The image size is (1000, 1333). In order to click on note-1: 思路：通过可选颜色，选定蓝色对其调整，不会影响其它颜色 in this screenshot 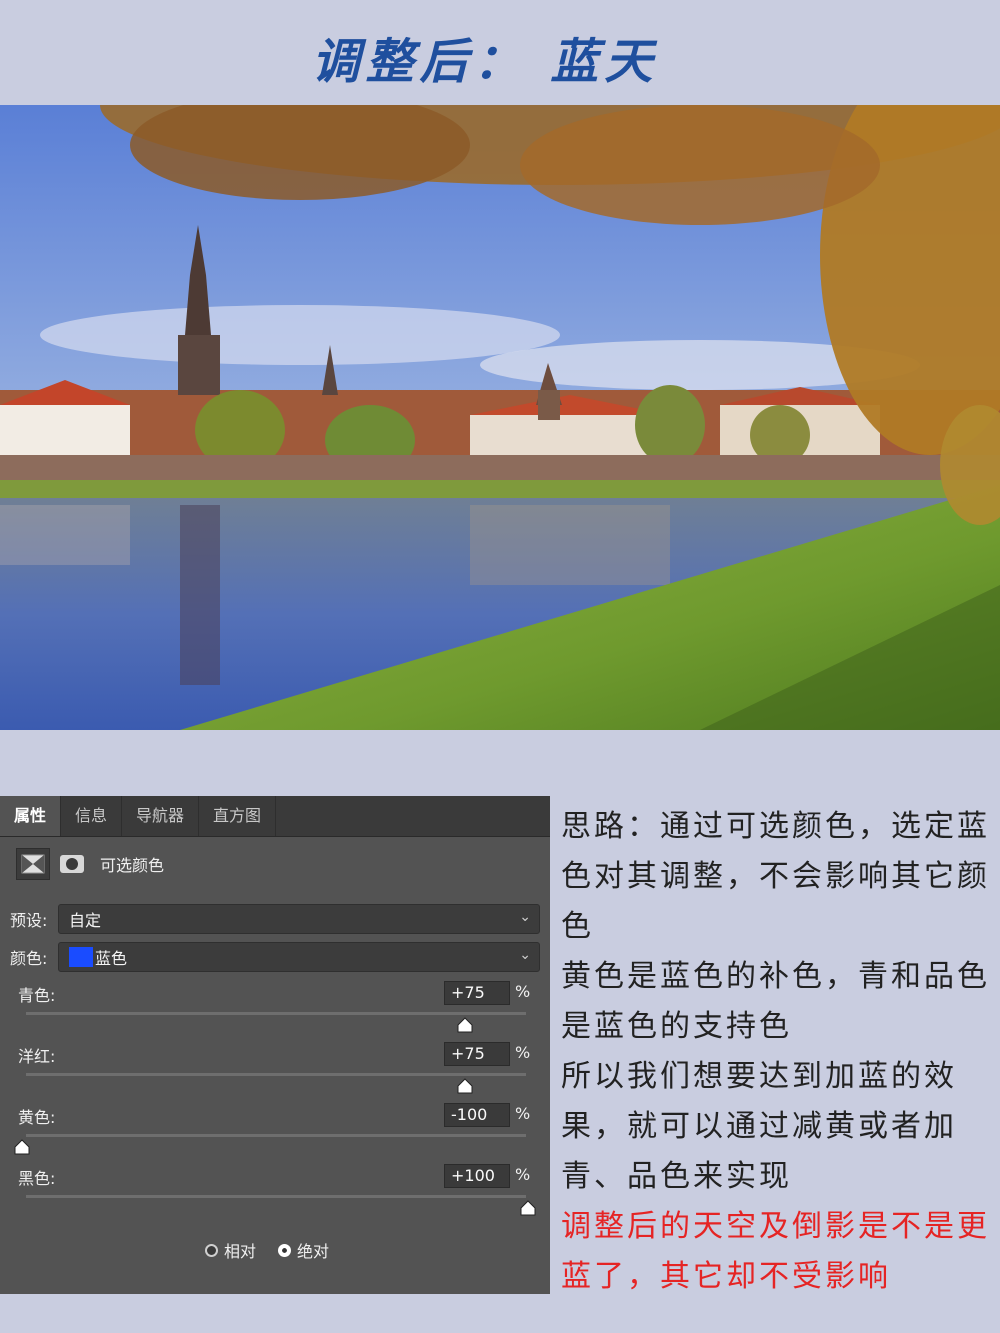, I will do `click(775, 876)`.